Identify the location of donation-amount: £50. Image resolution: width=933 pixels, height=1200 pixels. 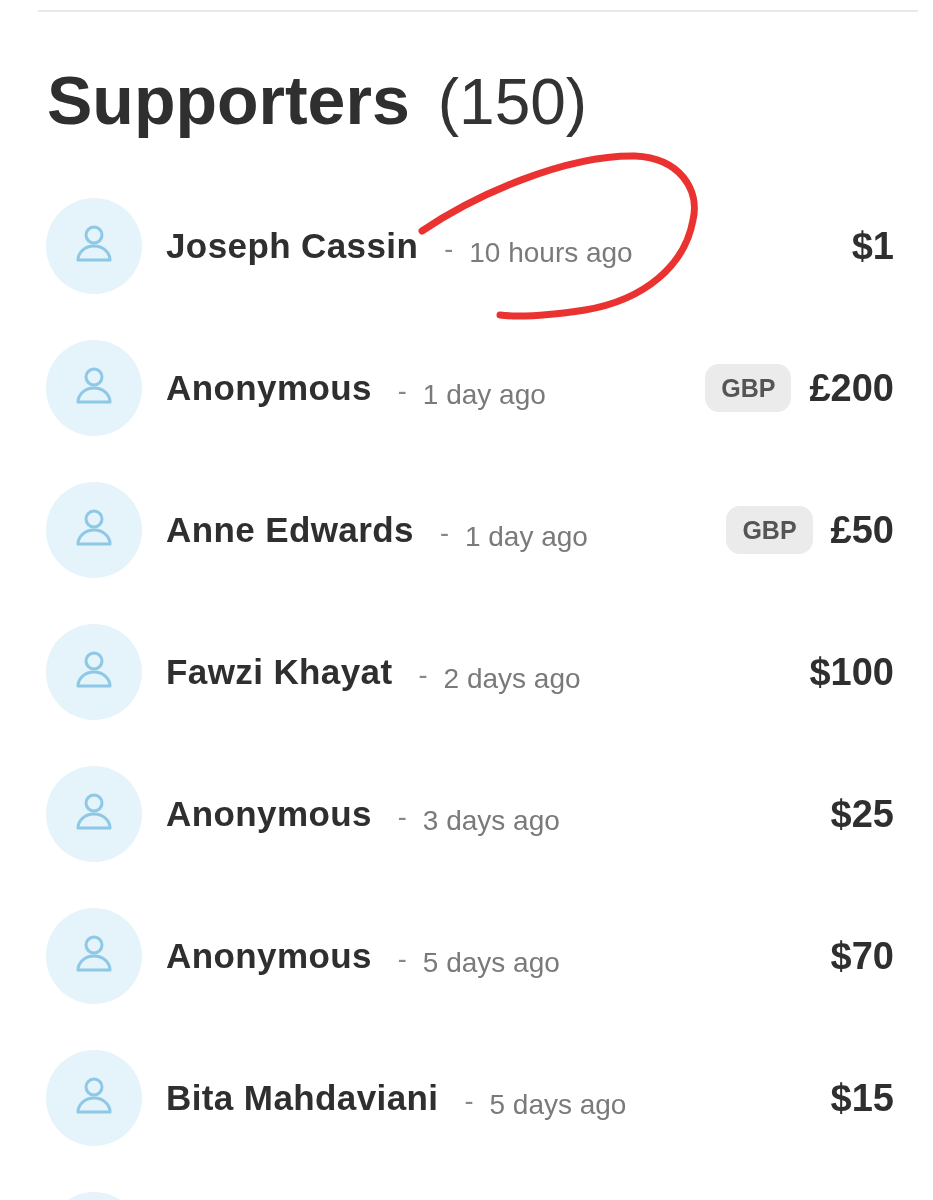
(862, 530).